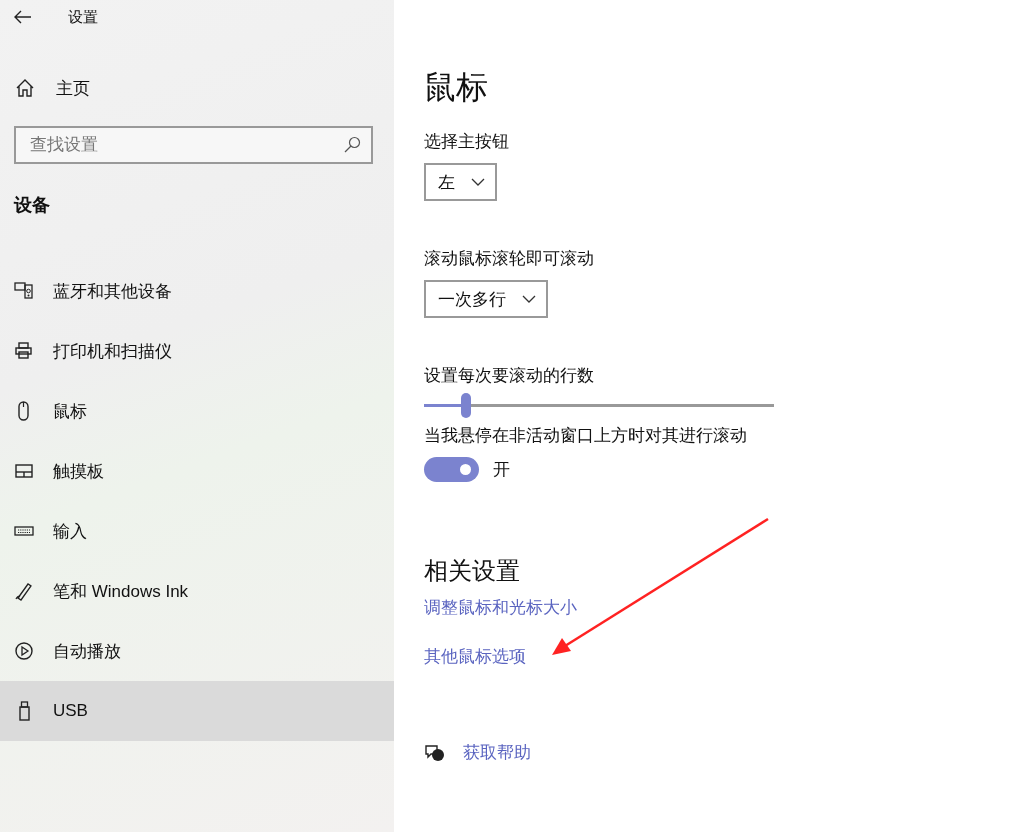 The width and height of the screenshot is (1032, 832). What do you see at coordinates (586, 436) in the screenshot?
I see `inactive-scroll-label: 当我悬停在非活动窗口上方时对其进行滚动` at bounding box center [586, 436].